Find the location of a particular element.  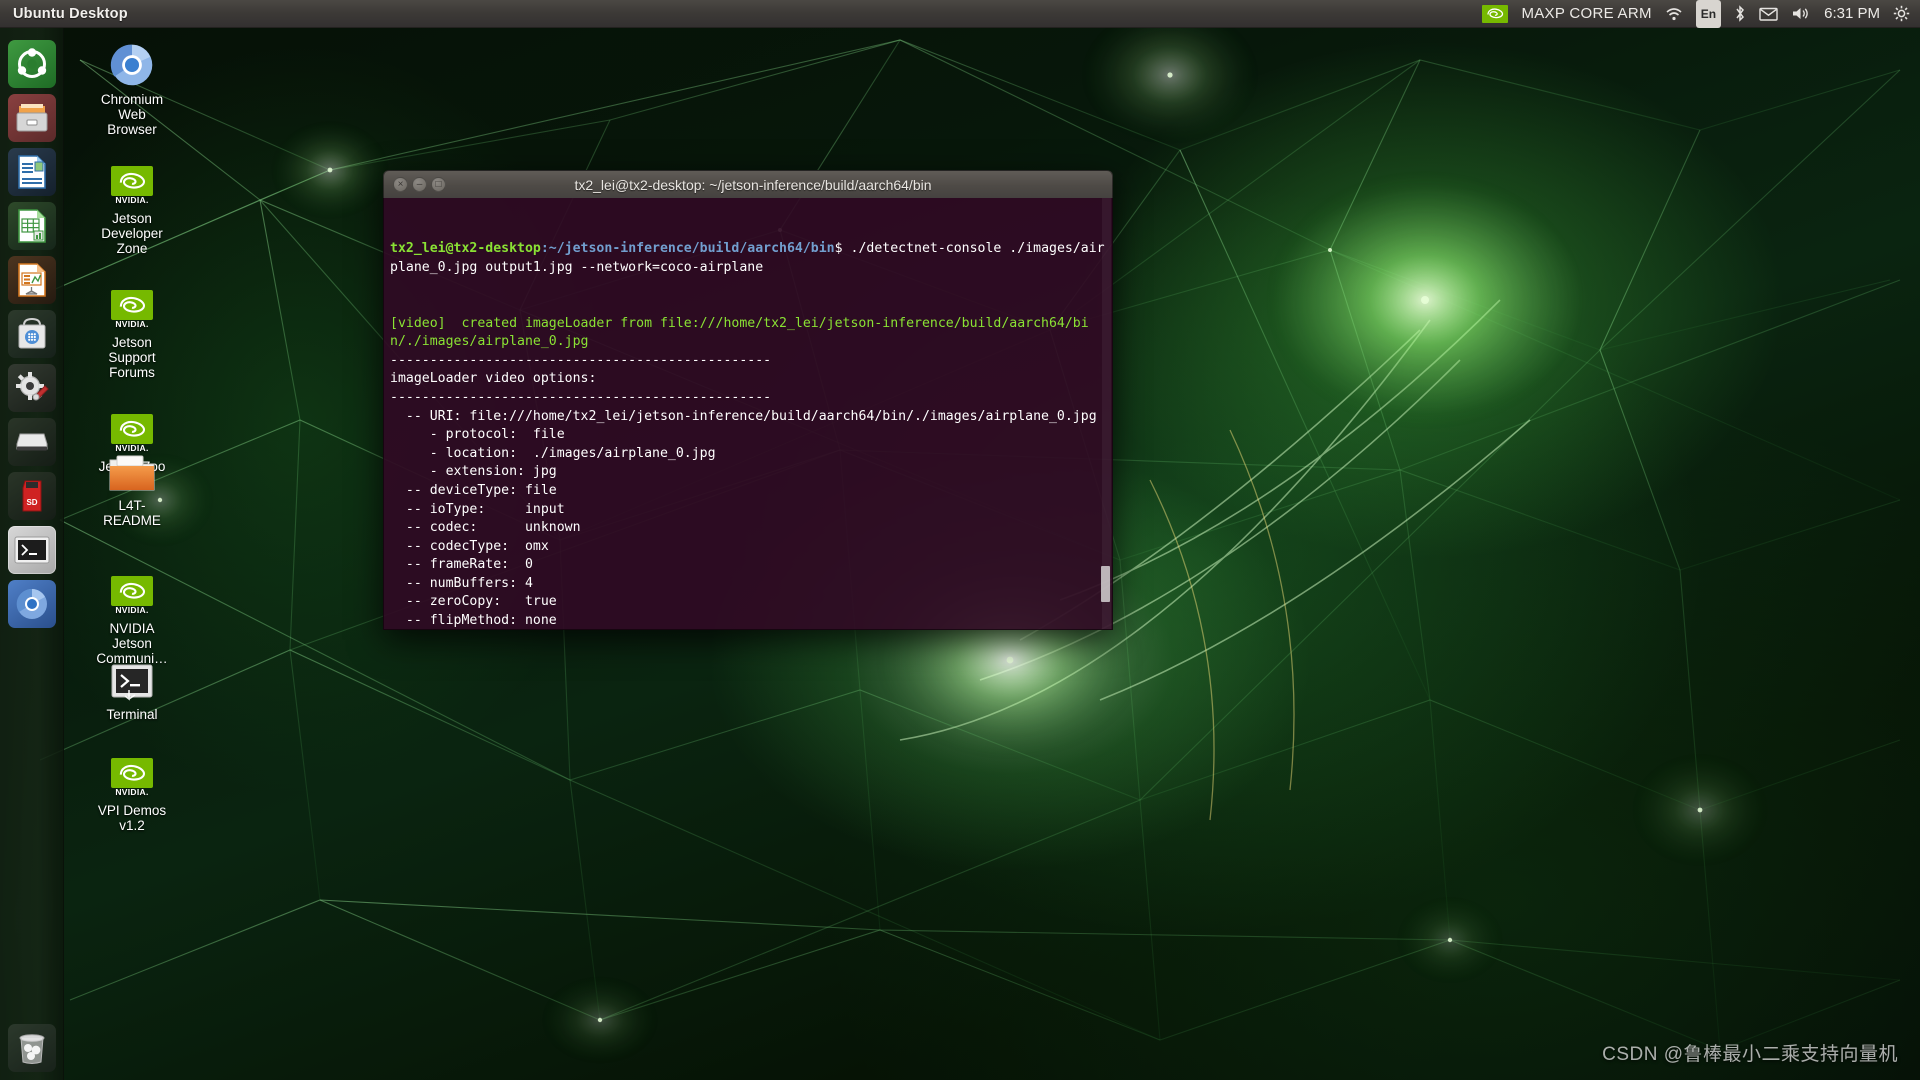

desktop-icon-label: Jetson Support Forums is located at coordinates (132, 357).